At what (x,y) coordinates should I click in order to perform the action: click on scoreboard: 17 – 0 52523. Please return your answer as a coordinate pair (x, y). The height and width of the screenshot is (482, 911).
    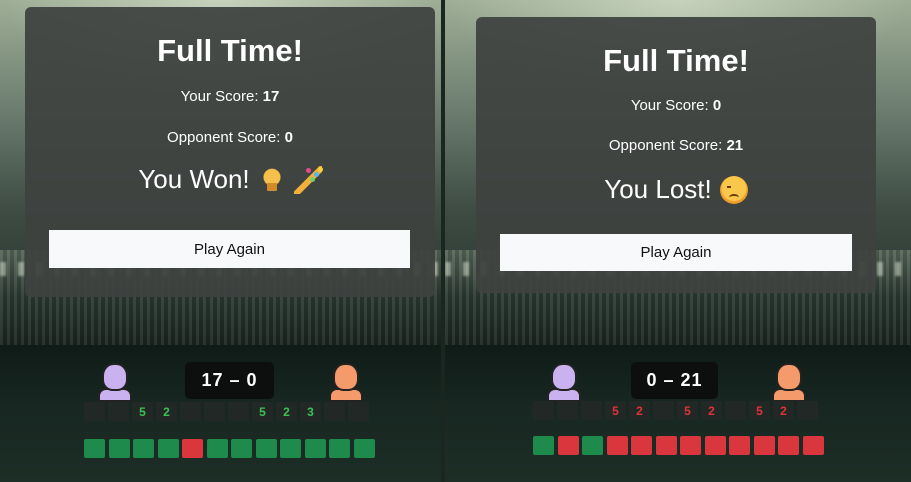
    Looking at the image, I should click on (220, 413).